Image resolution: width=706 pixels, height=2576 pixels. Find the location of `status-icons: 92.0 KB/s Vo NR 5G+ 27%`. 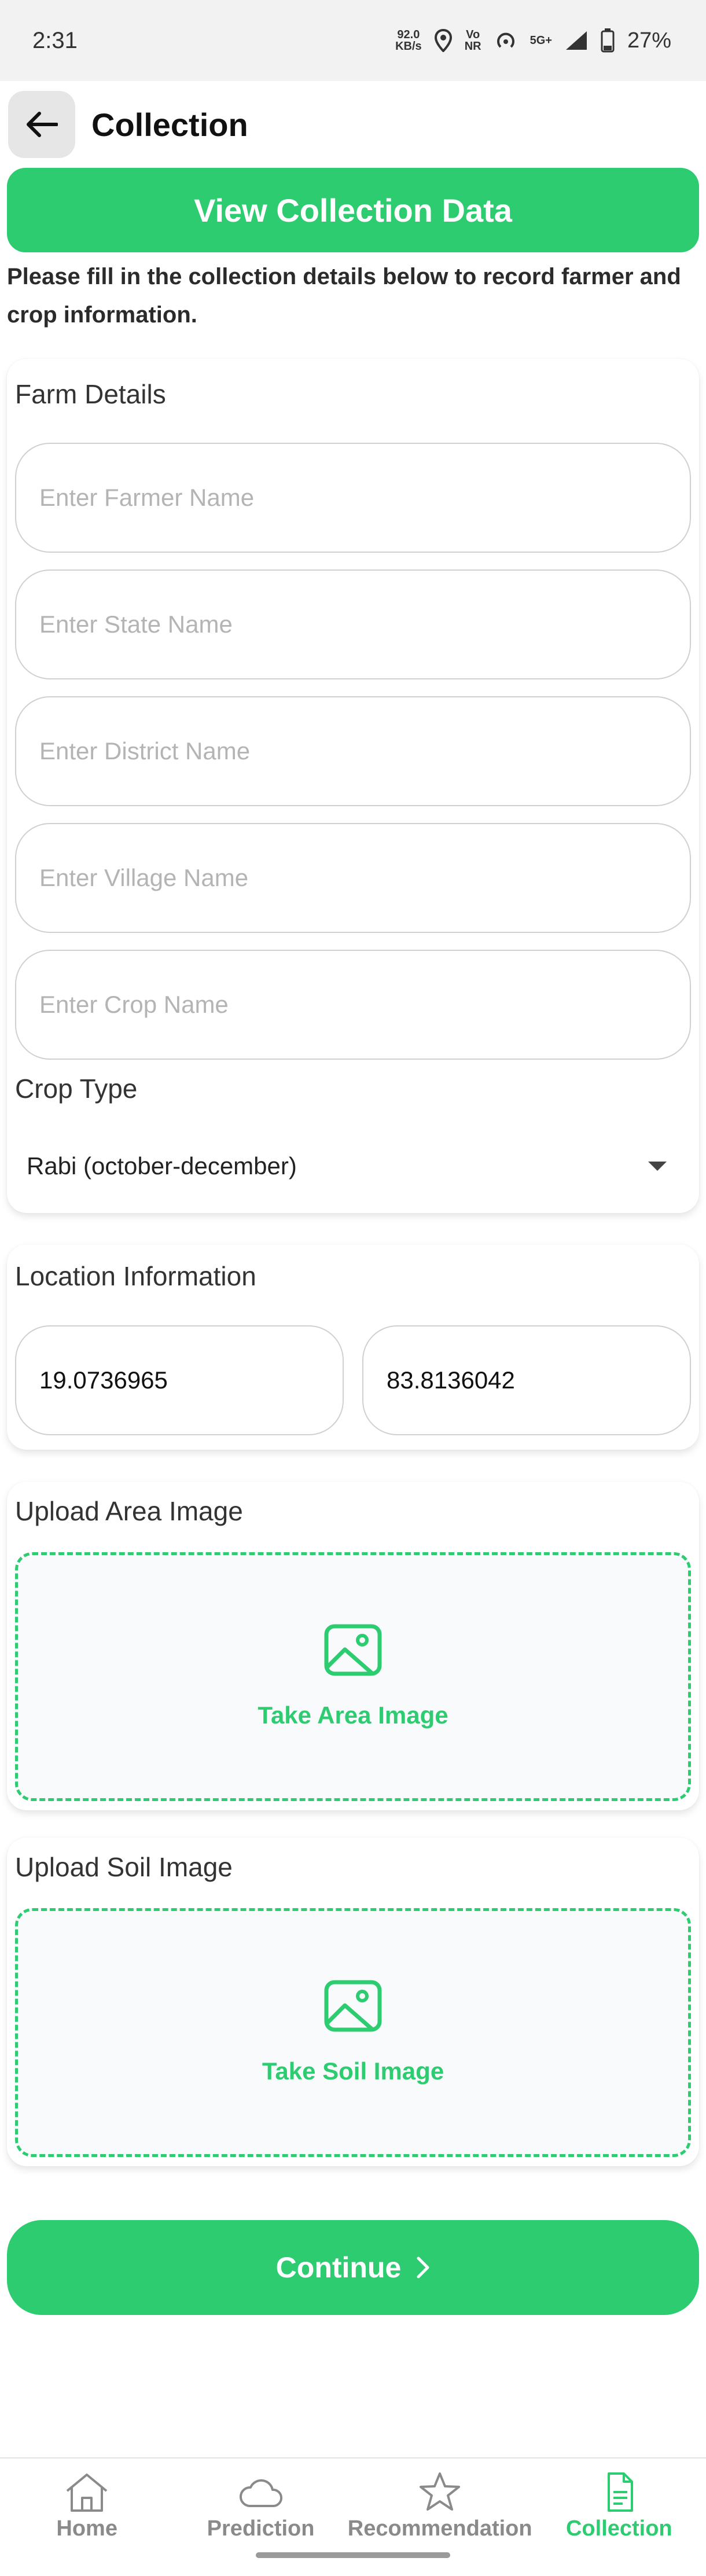

status-icons: 92.0 KB/s Vo NR 5G+ 27% is located at coordinates (533, 41).